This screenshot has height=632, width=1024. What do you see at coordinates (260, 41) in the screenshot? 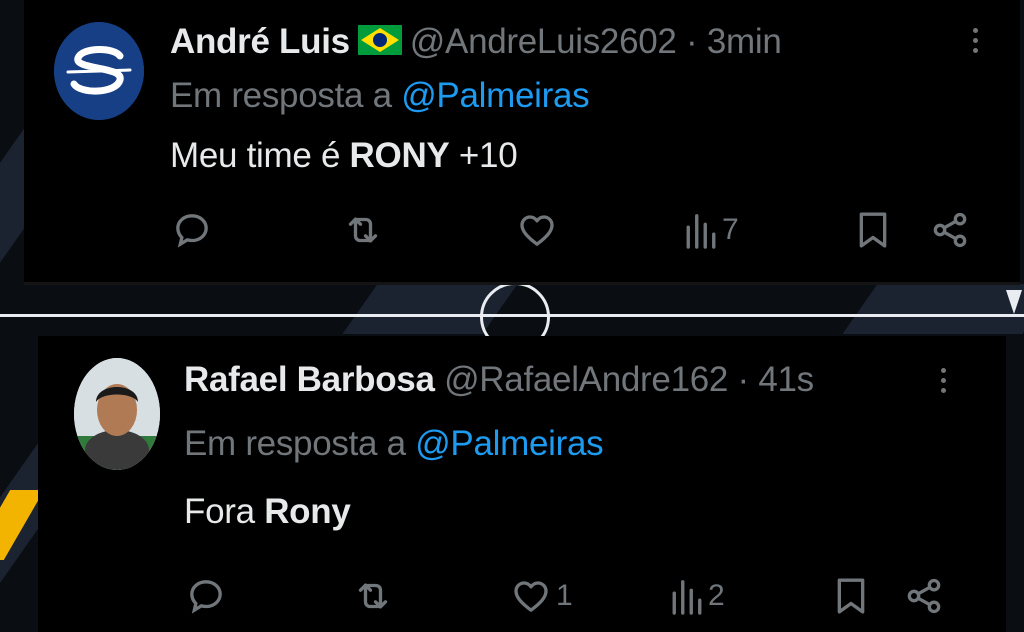
I see `author-name: André Luis` at bounding box center [260, 41].